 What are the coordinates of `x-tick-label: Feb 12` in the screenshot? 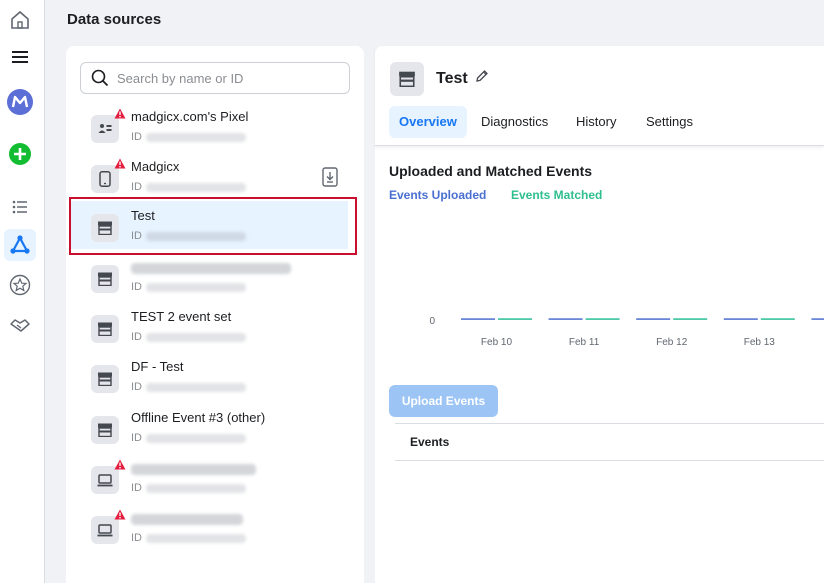 It's located at (672, 342).